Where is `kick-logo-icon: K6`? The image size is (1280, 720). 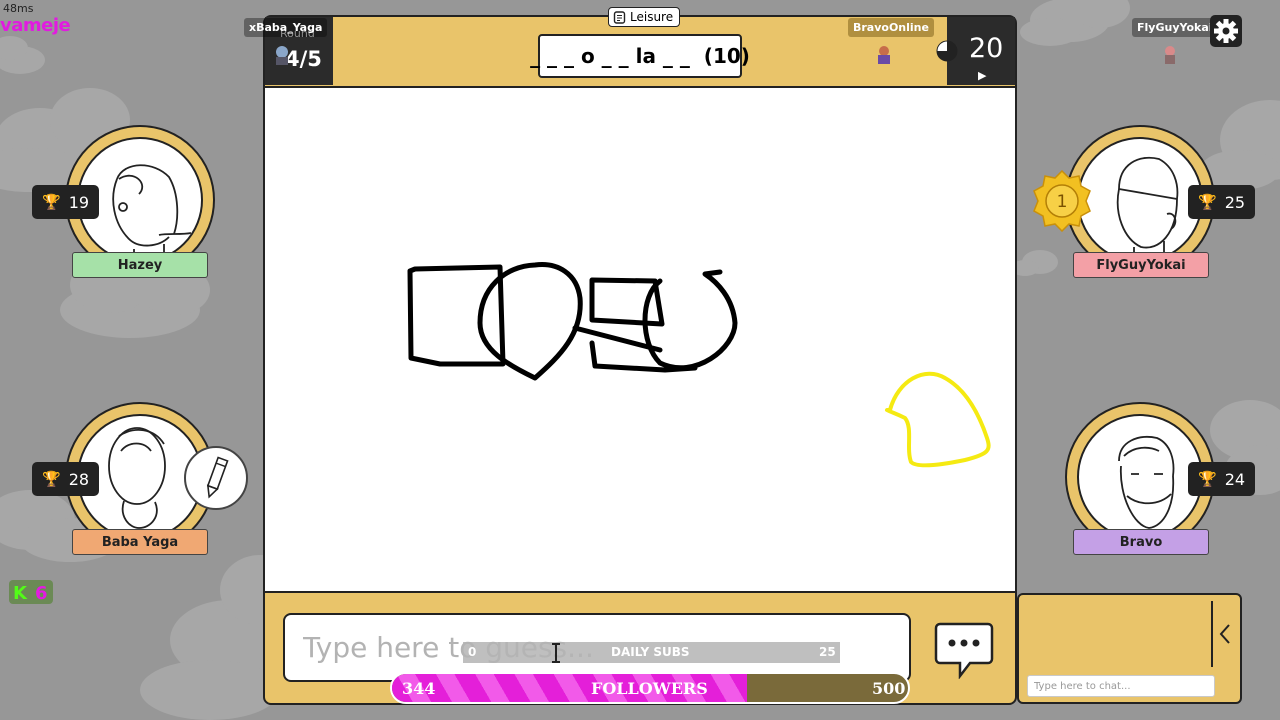
kick-logo-icon: K6 is located at coordinates (30, 593).